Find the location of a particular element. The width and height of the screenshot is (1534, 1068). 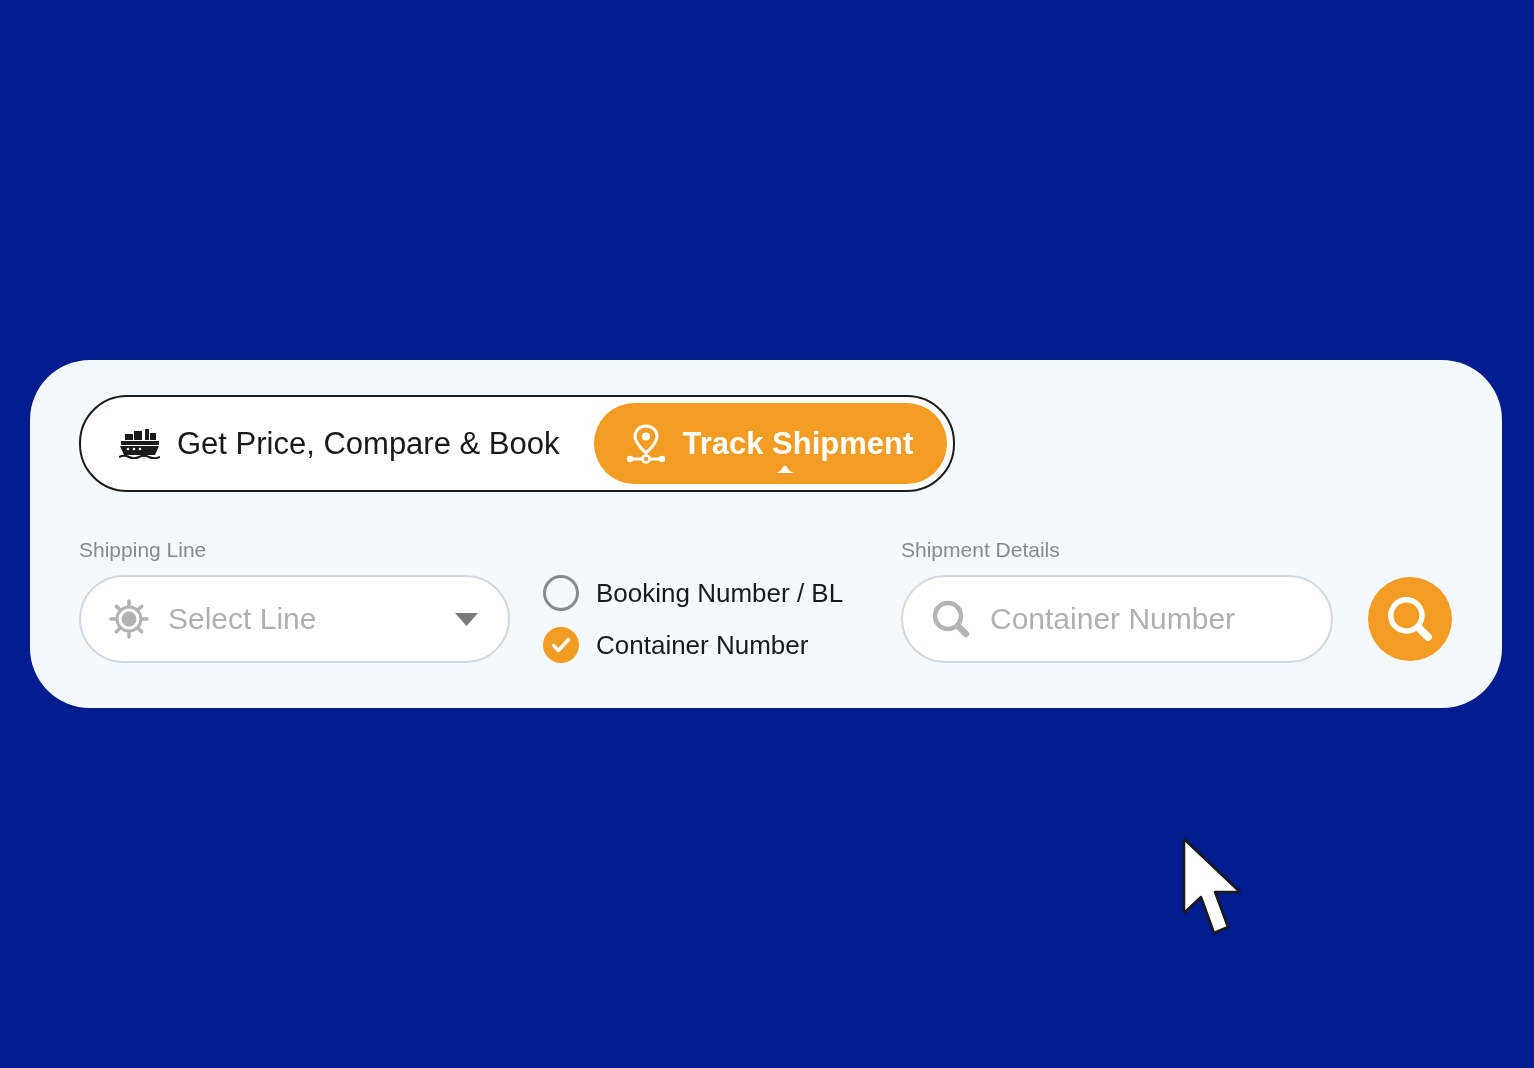

field-label: Shipment Details is located at coordinates (981, 550).